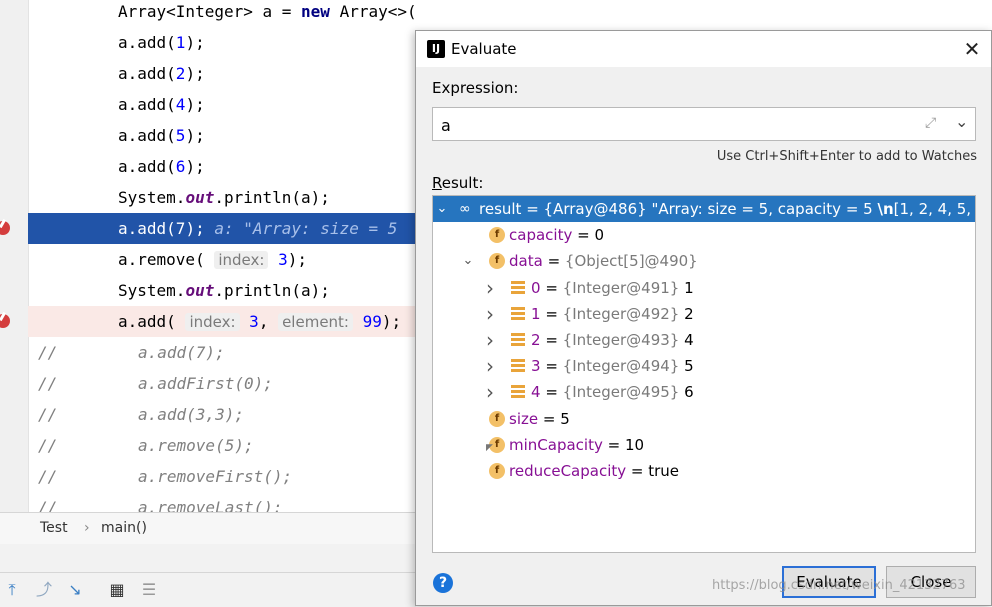 This screenshot has width=992, height=607. Describe the element at coordinates (14, 256) in the screenshot. I see `editor-gutter` at that location.